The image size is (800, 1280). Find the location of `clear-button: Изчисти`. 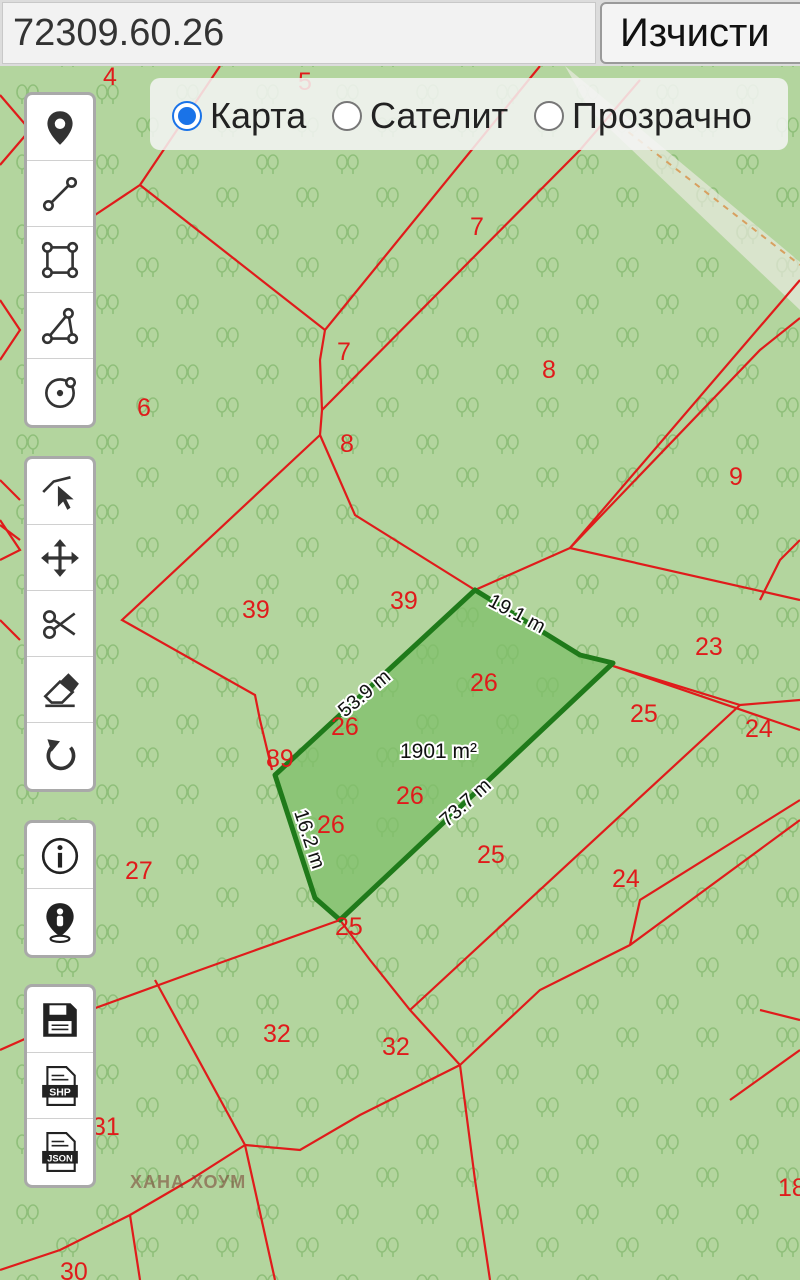

clear-button: Изчисти is located at coordinates (700, 33).